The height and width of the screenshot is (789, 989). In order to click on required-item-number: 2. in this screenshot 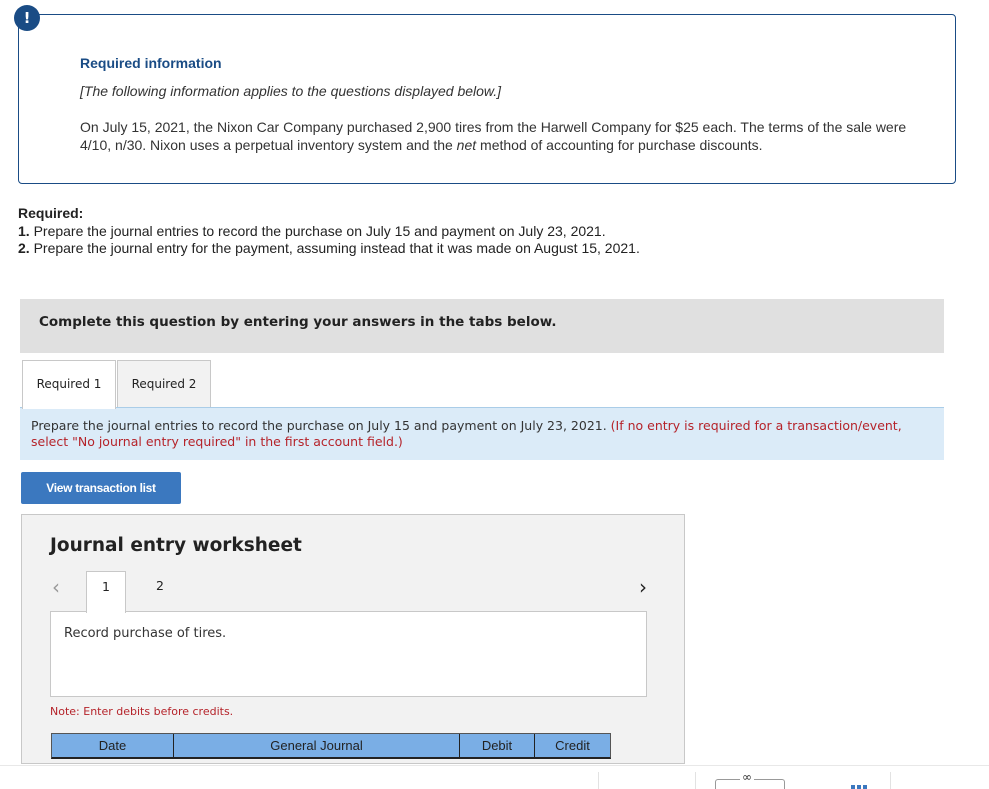, I will do `click(24, 248)`.